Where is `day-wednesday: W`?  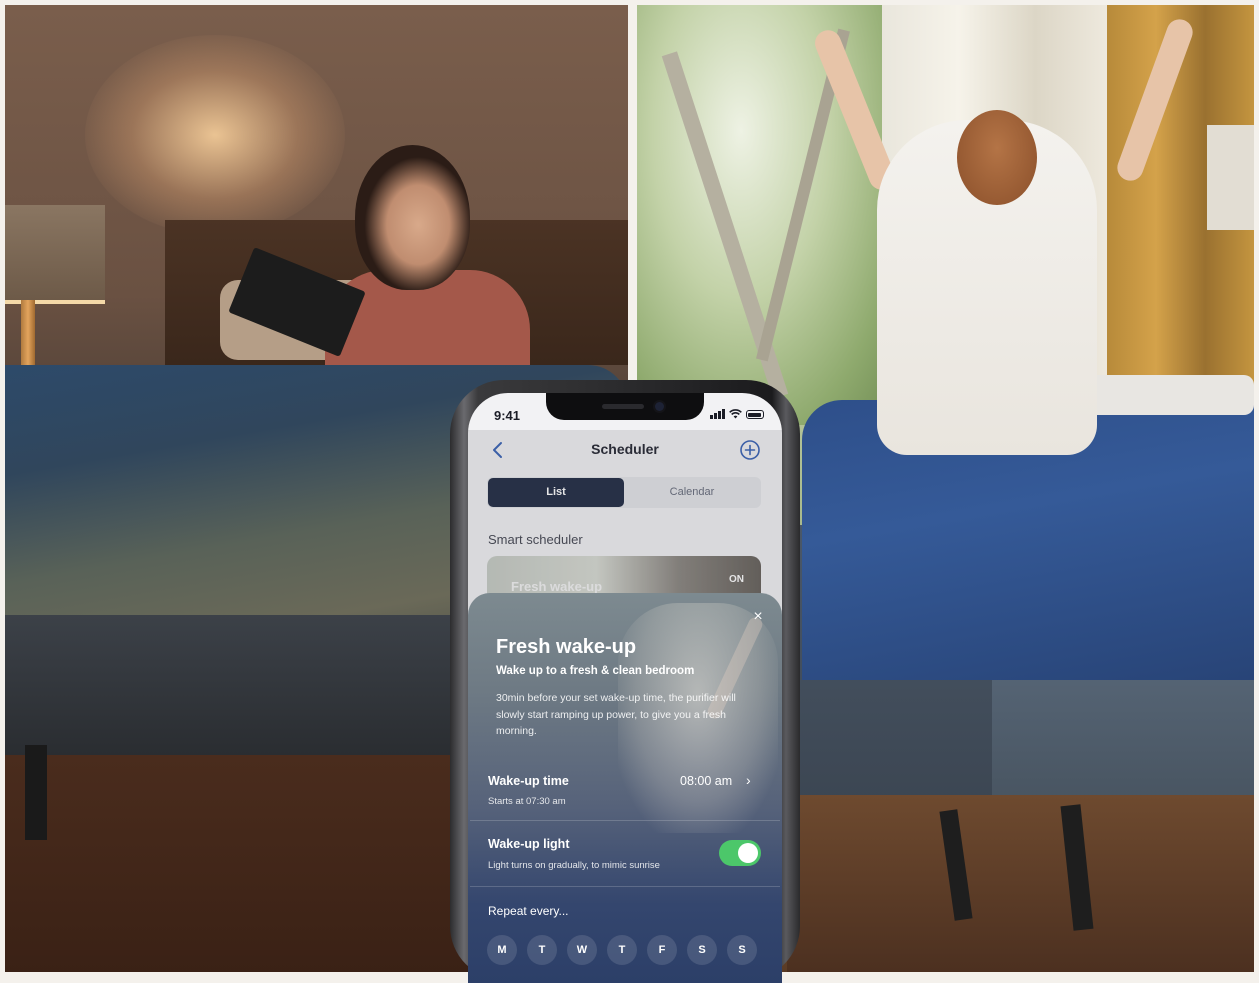 day-wednesday: W is located at coordinates (582, 950).